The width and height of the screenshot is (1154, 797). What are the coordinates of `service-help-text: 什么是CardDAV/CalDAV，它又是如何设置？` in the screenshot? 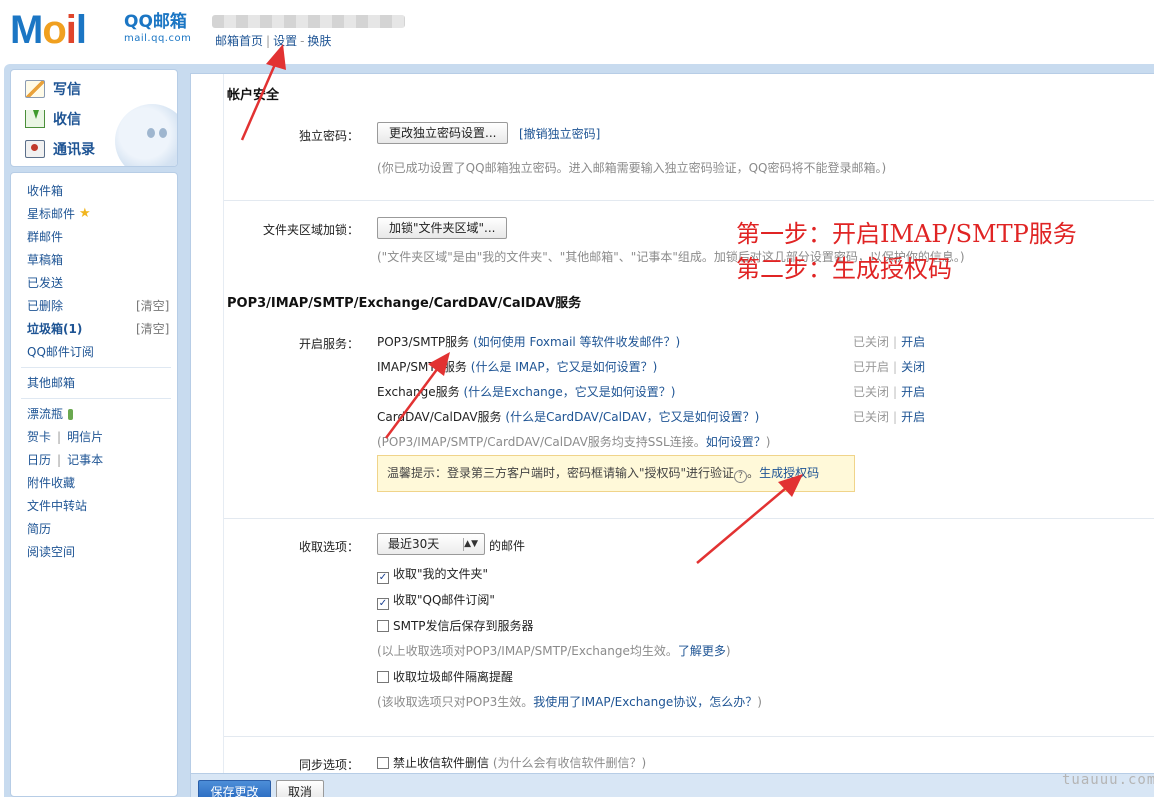 It's located at (632, 417).